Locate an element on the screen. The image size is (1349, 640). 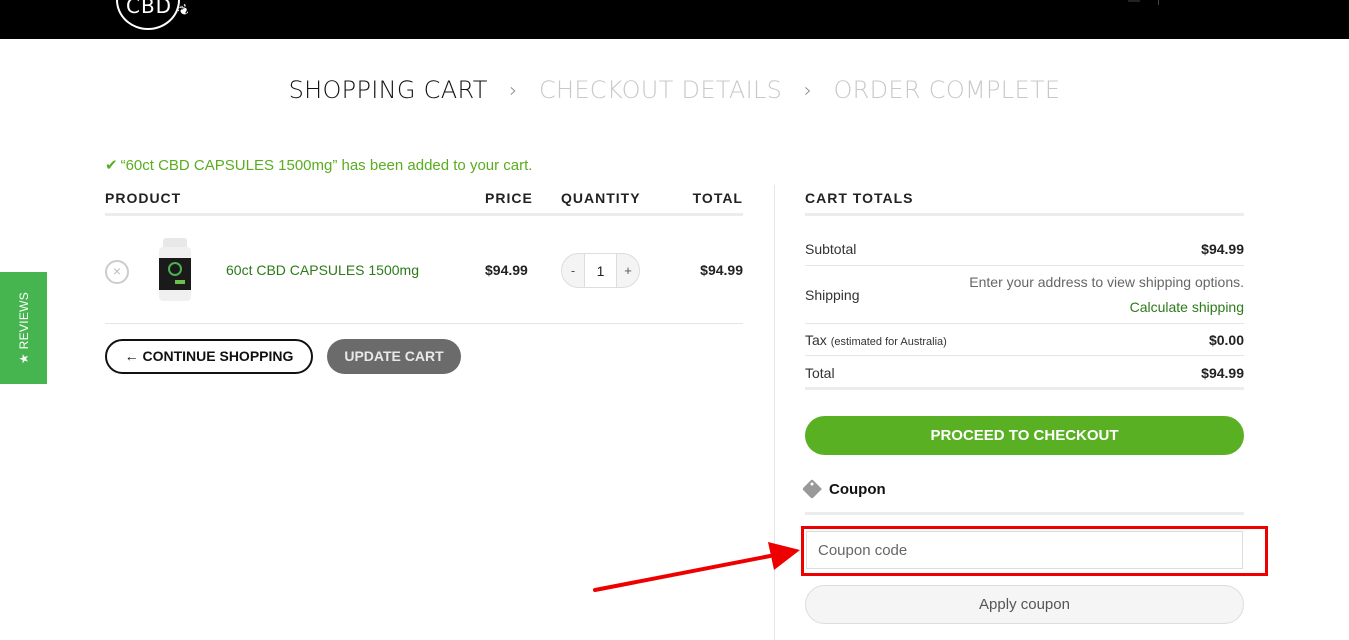
quantity-stepper: - + is located at coordinates (600, 270).